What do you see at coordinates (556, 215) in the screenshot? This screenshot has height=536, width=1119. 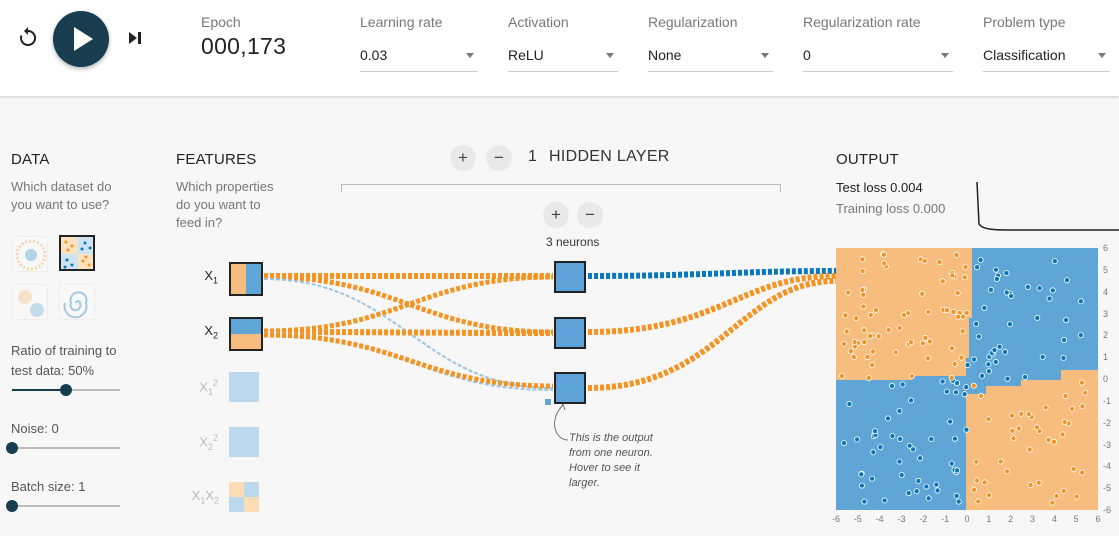 I see `add-neuron-button: +` at bounding box center [556, 215].